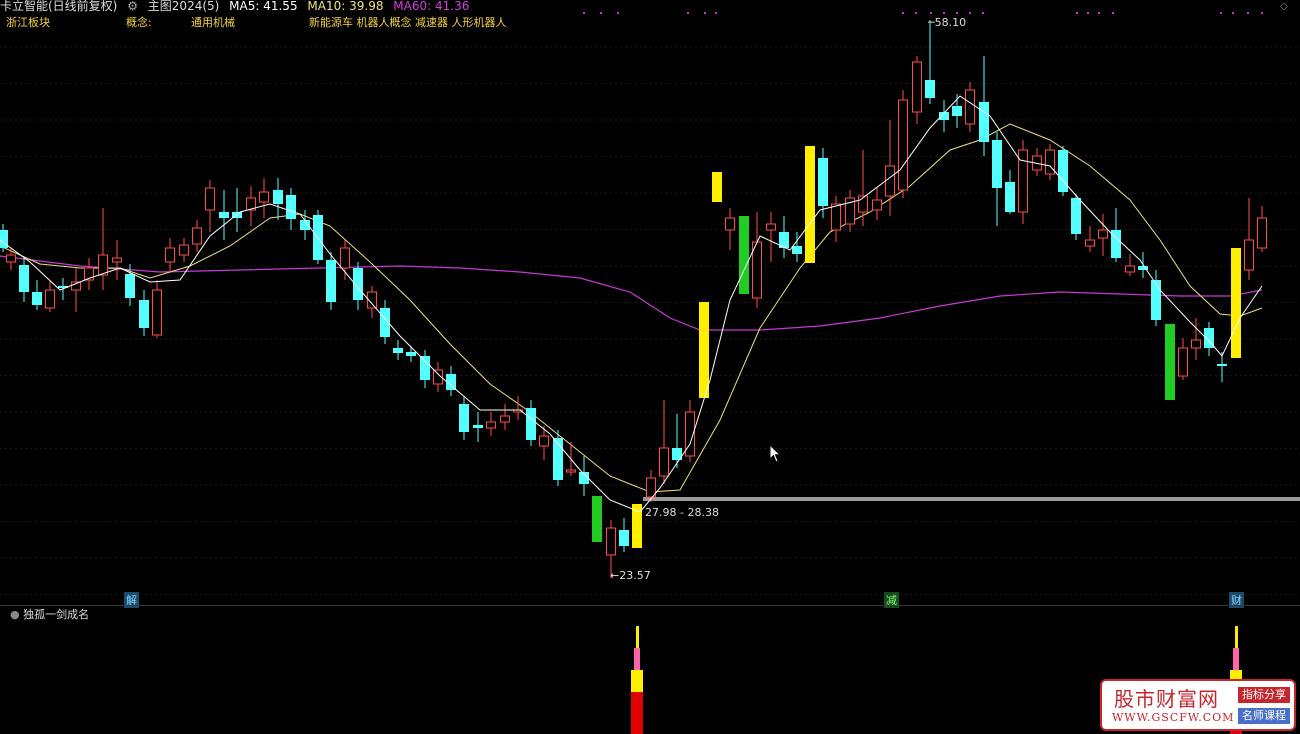 This screenshot has width=1300, height=734. What do you see at coordinates (946, 22) in the screenshot?
I see `high-label: ─58.10` at bounding box center [946, 22].